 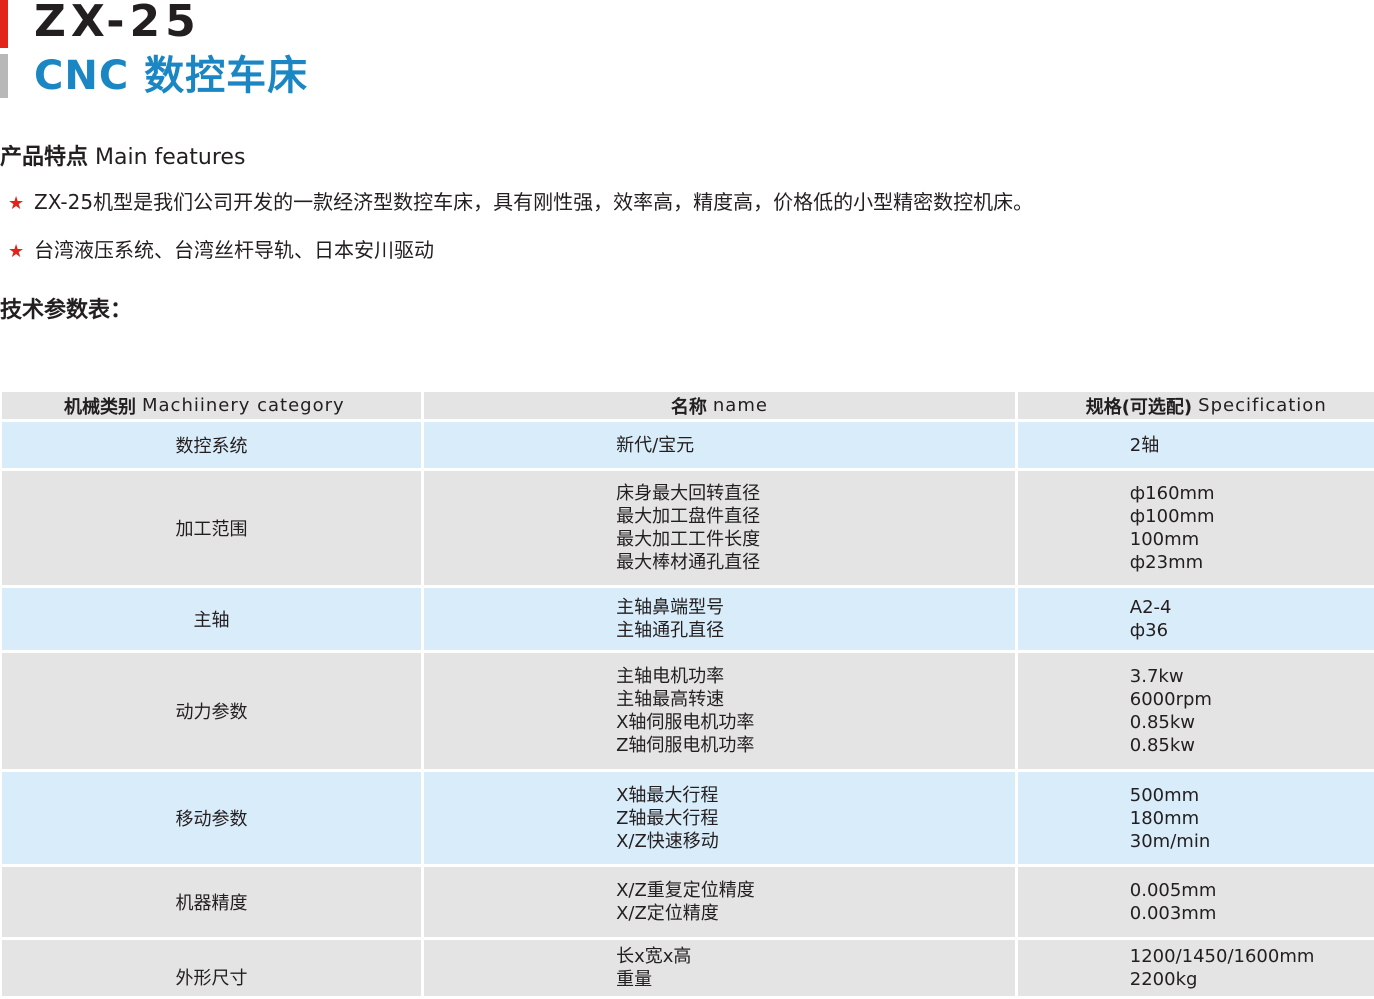 What do you see at coordinates (44, 157) in the screenshot?
I see `features-heading-zh: 产品特点` at bounding box center [44, 157].